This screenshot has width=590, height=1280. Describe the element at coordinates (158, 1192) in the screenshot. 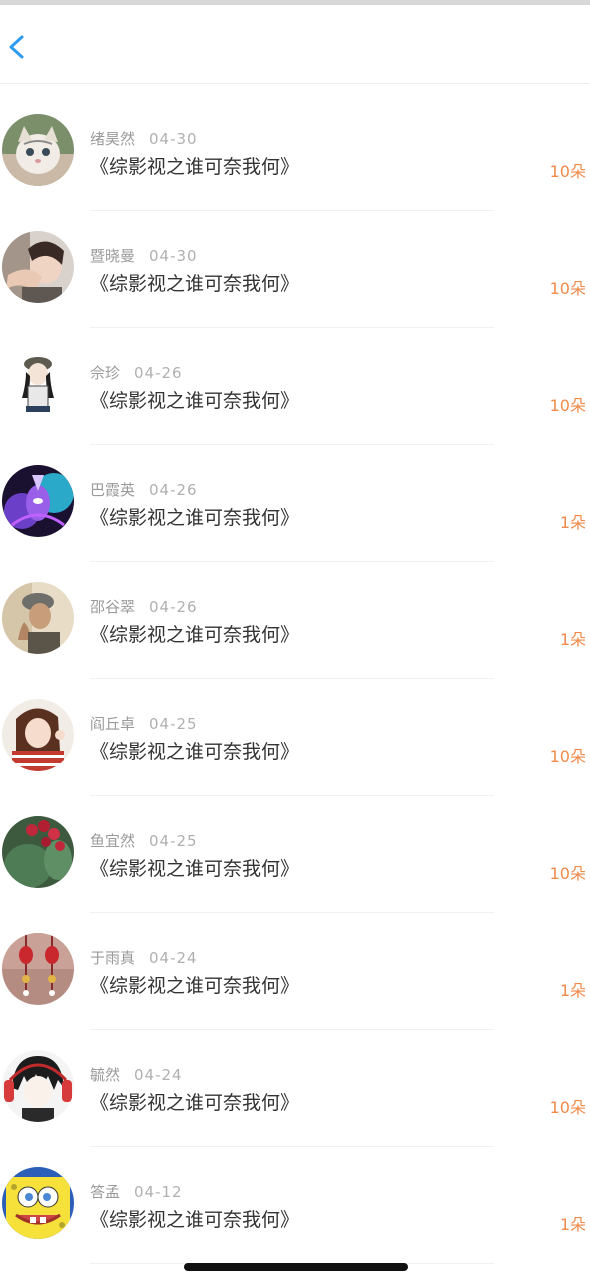

I see `item-date: 04-12` at that location.